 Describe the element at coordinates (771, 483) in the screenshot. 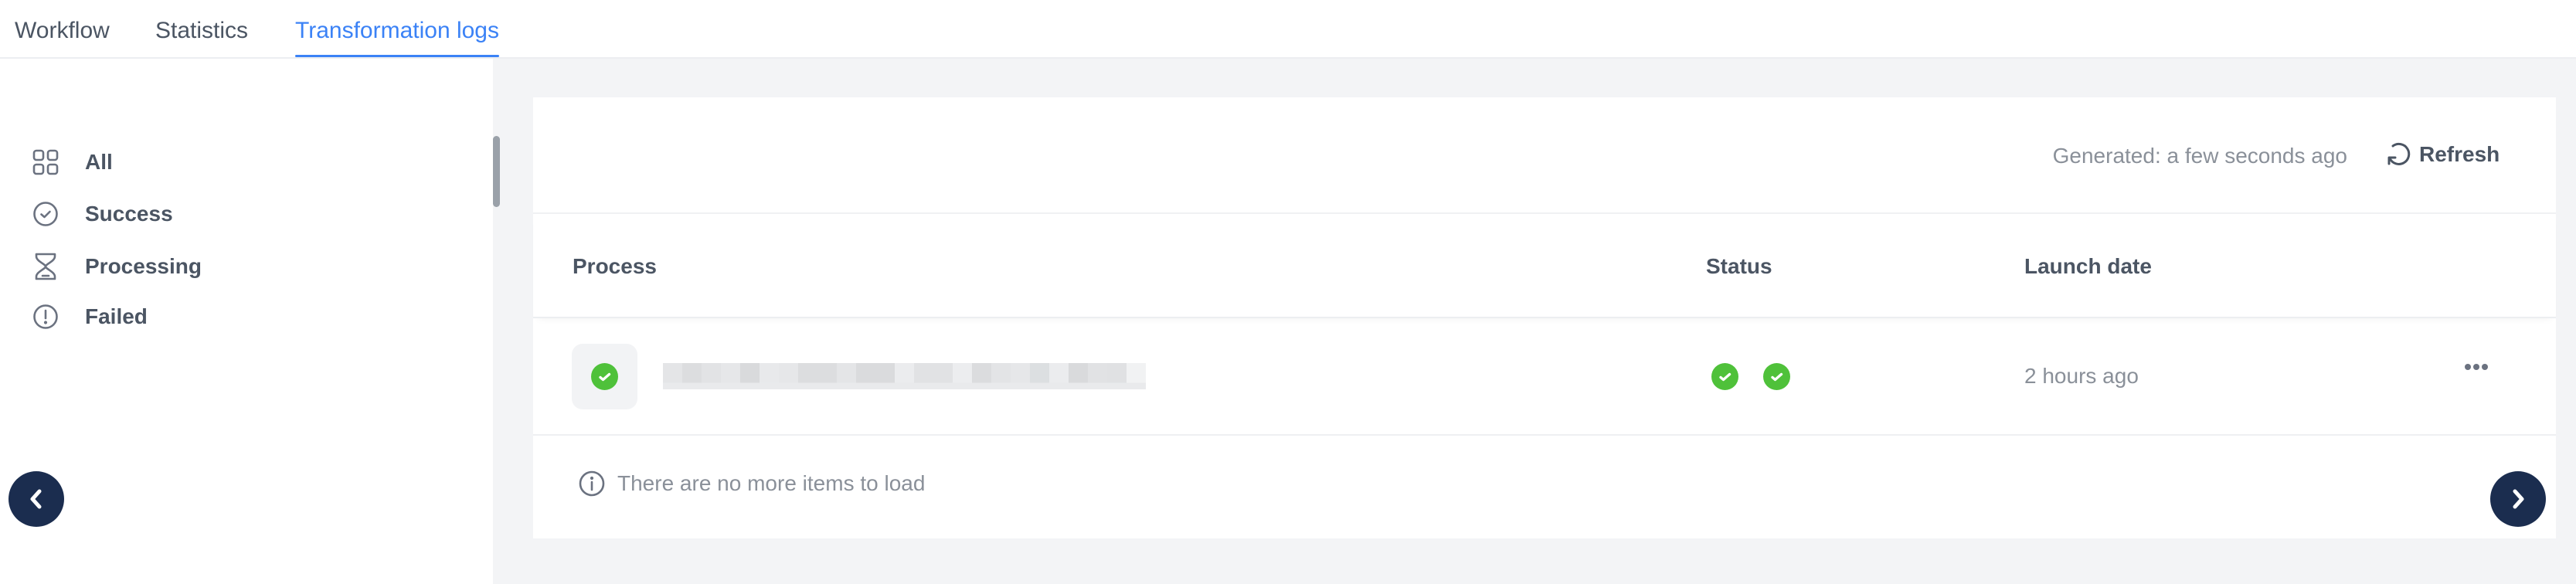

I see `no-more-items-message: There are no more items to load` at that location.